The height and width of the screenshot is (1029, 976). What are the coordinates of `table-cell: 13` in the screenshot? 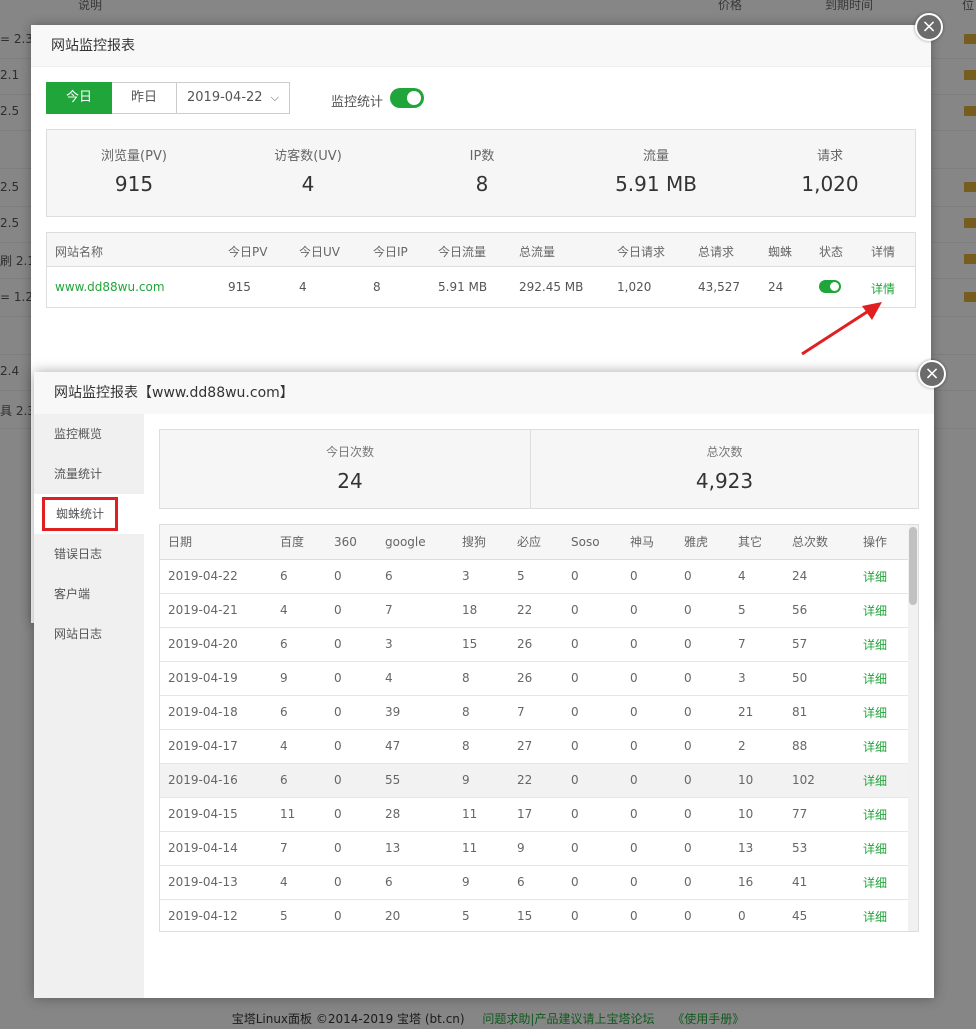 It's located at (415, 848).